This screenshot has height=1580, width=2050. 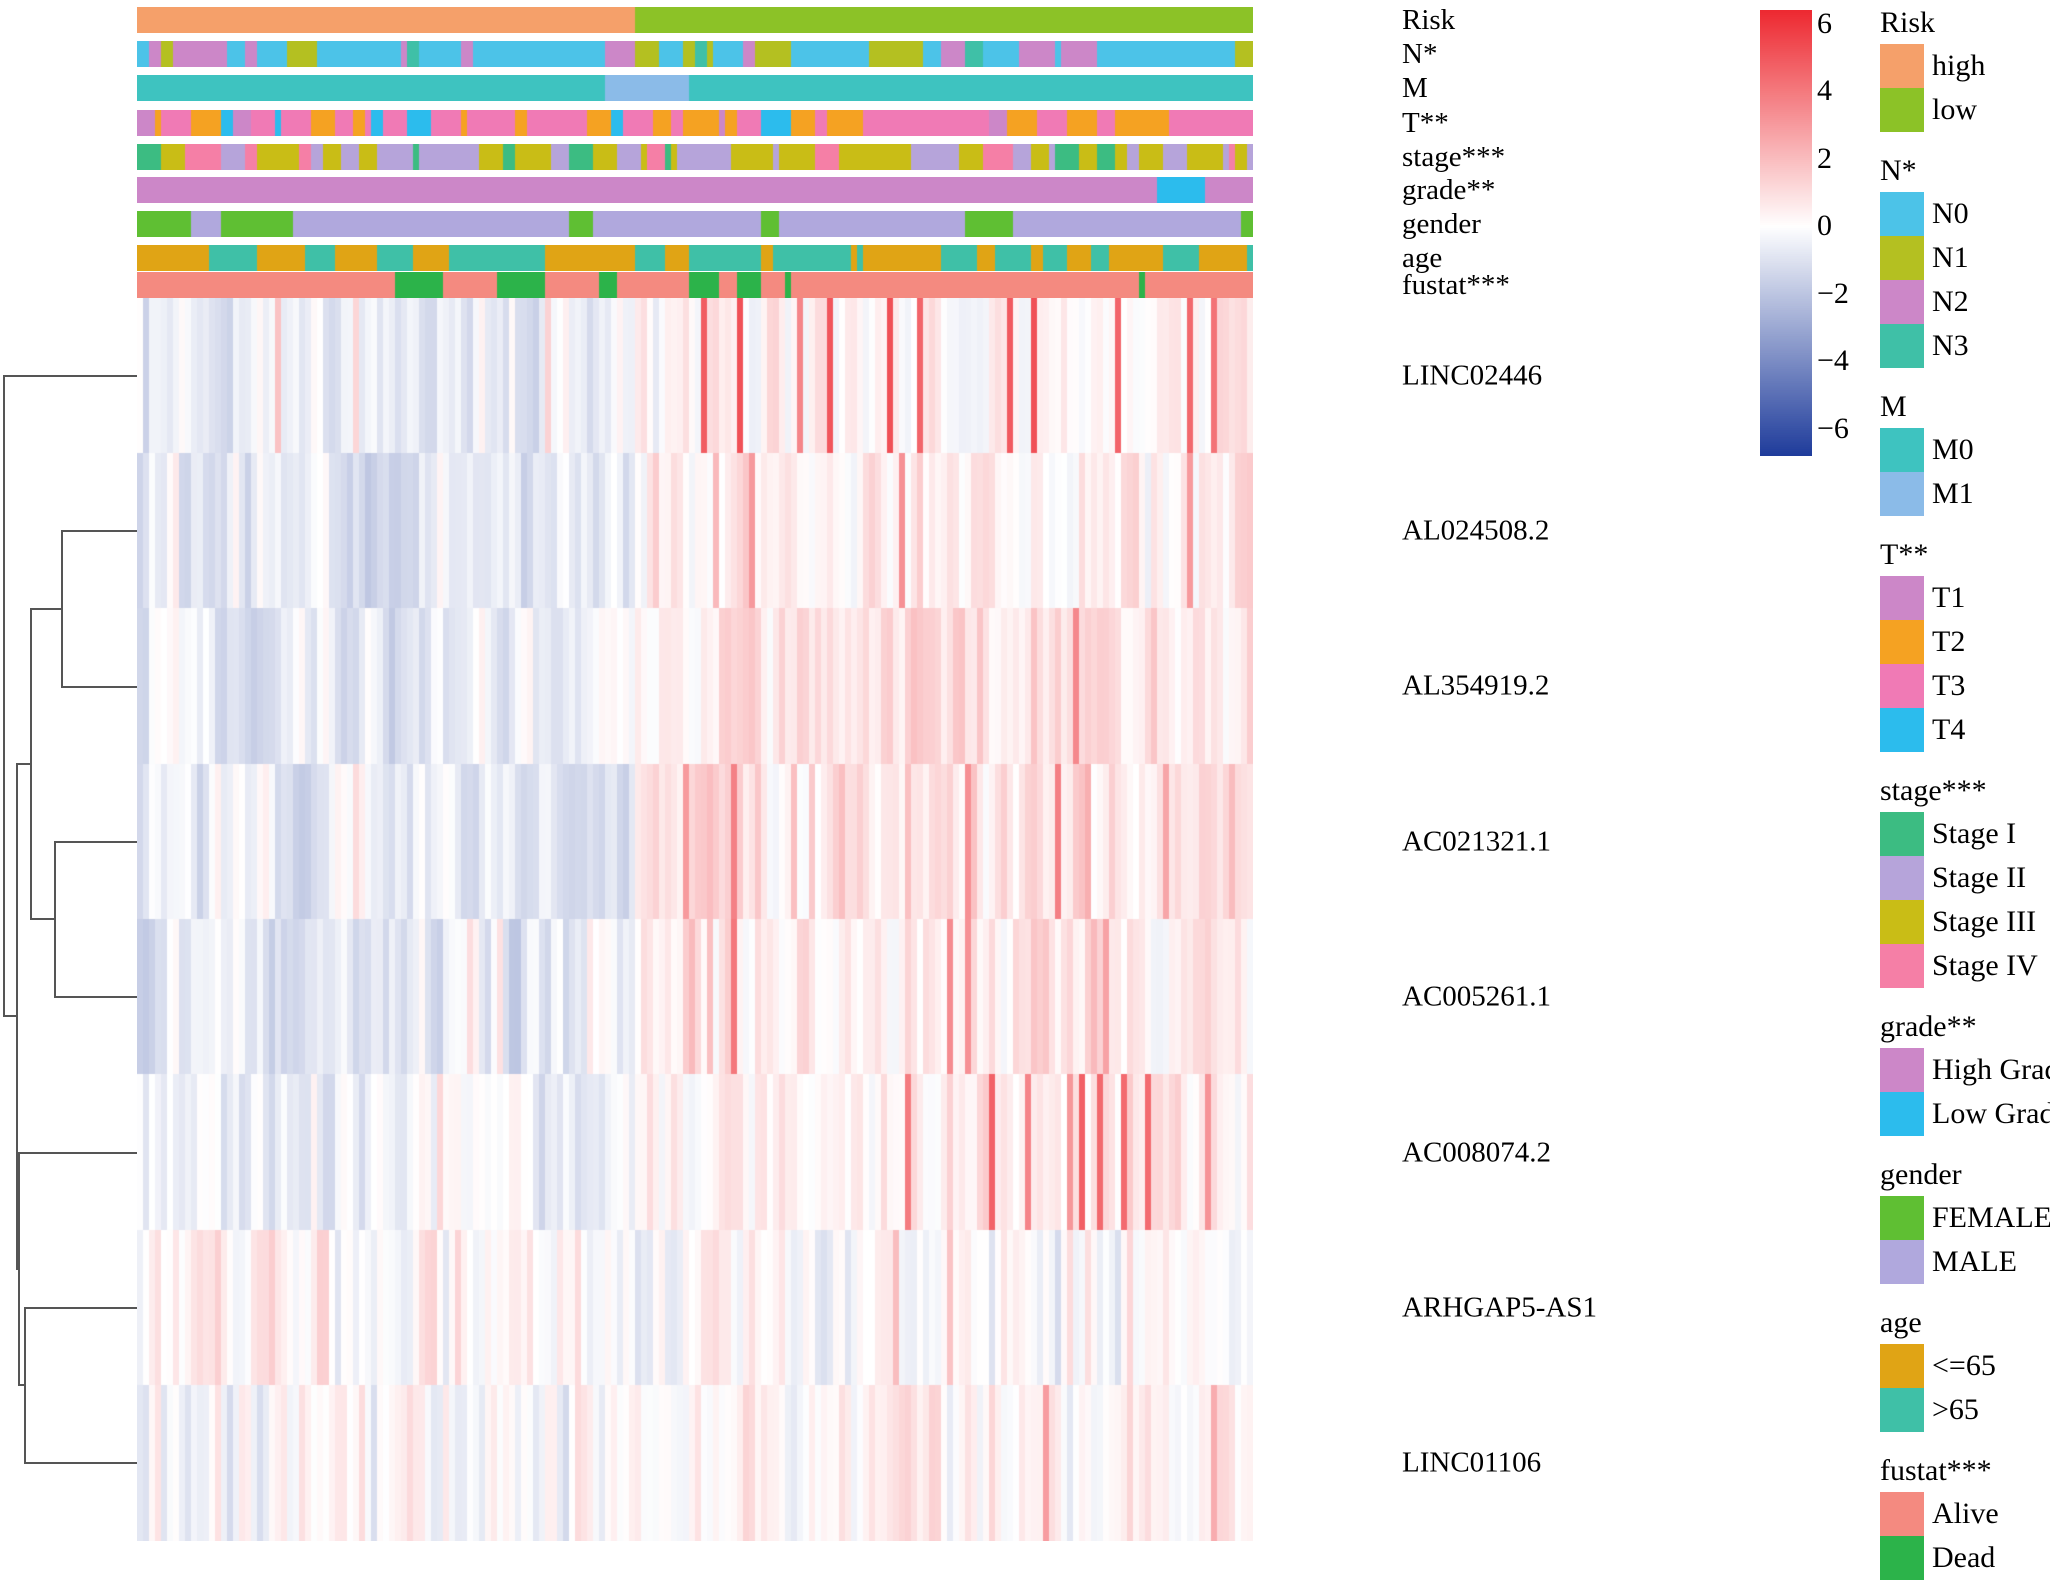 I want to click on colorbar-tick-neg4: −4, so click(x=1833, y=361).